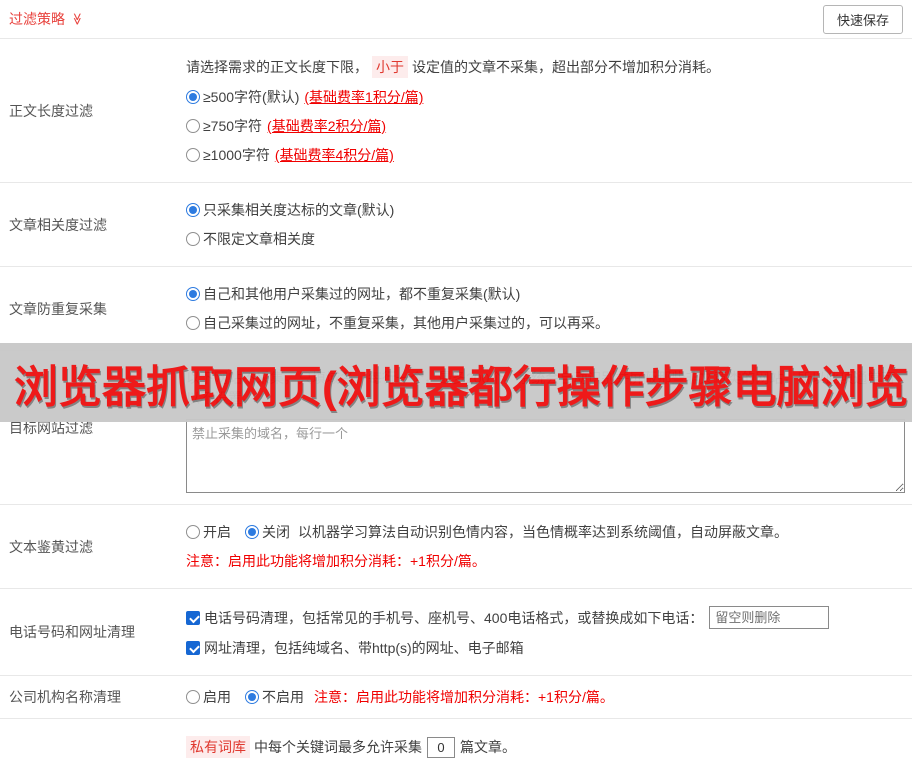  Describe the element at coordinates (406, 323) in the screenshot. I see `dedup-option-self-label: 自己采集过的网址，不重复采集，其他用户采集过的，可以再采。` at that location.